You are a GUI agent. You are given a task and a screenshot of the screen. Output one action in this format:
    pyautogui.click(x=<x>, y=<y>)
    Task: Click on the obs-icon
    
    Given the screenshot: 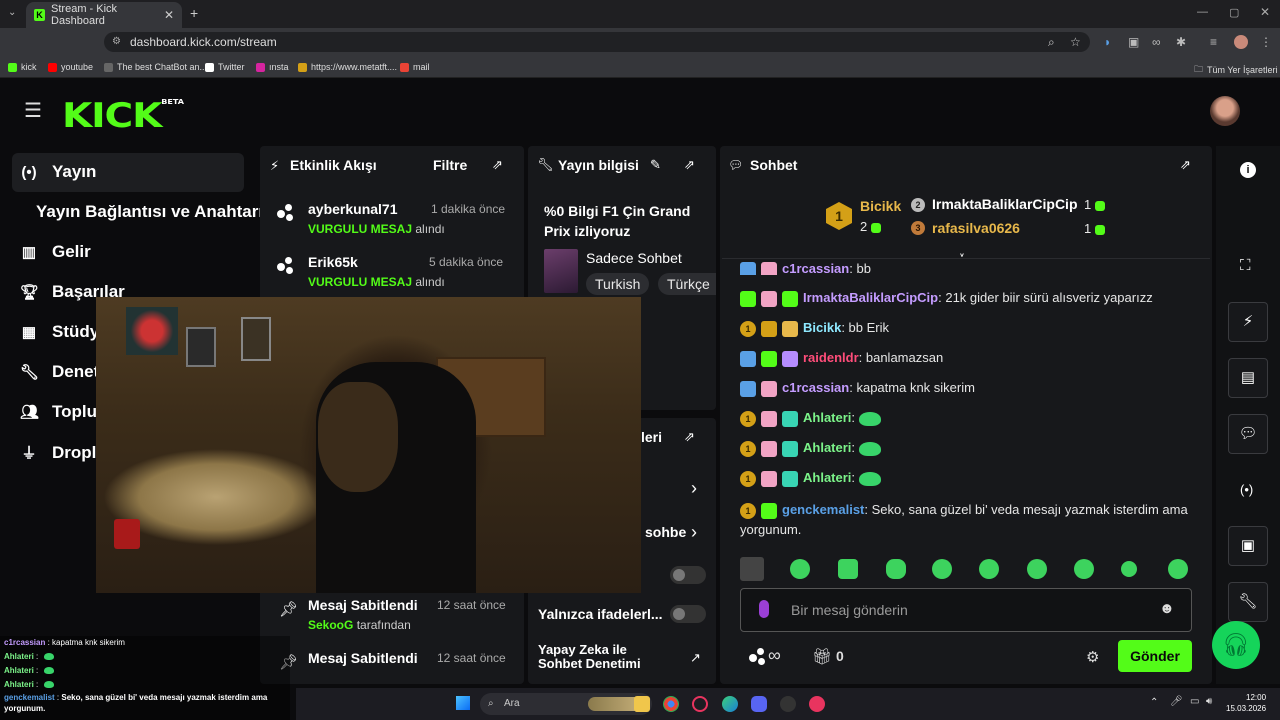 What is the action you would take?
    pyautogui.click(x=788, y=704)
    